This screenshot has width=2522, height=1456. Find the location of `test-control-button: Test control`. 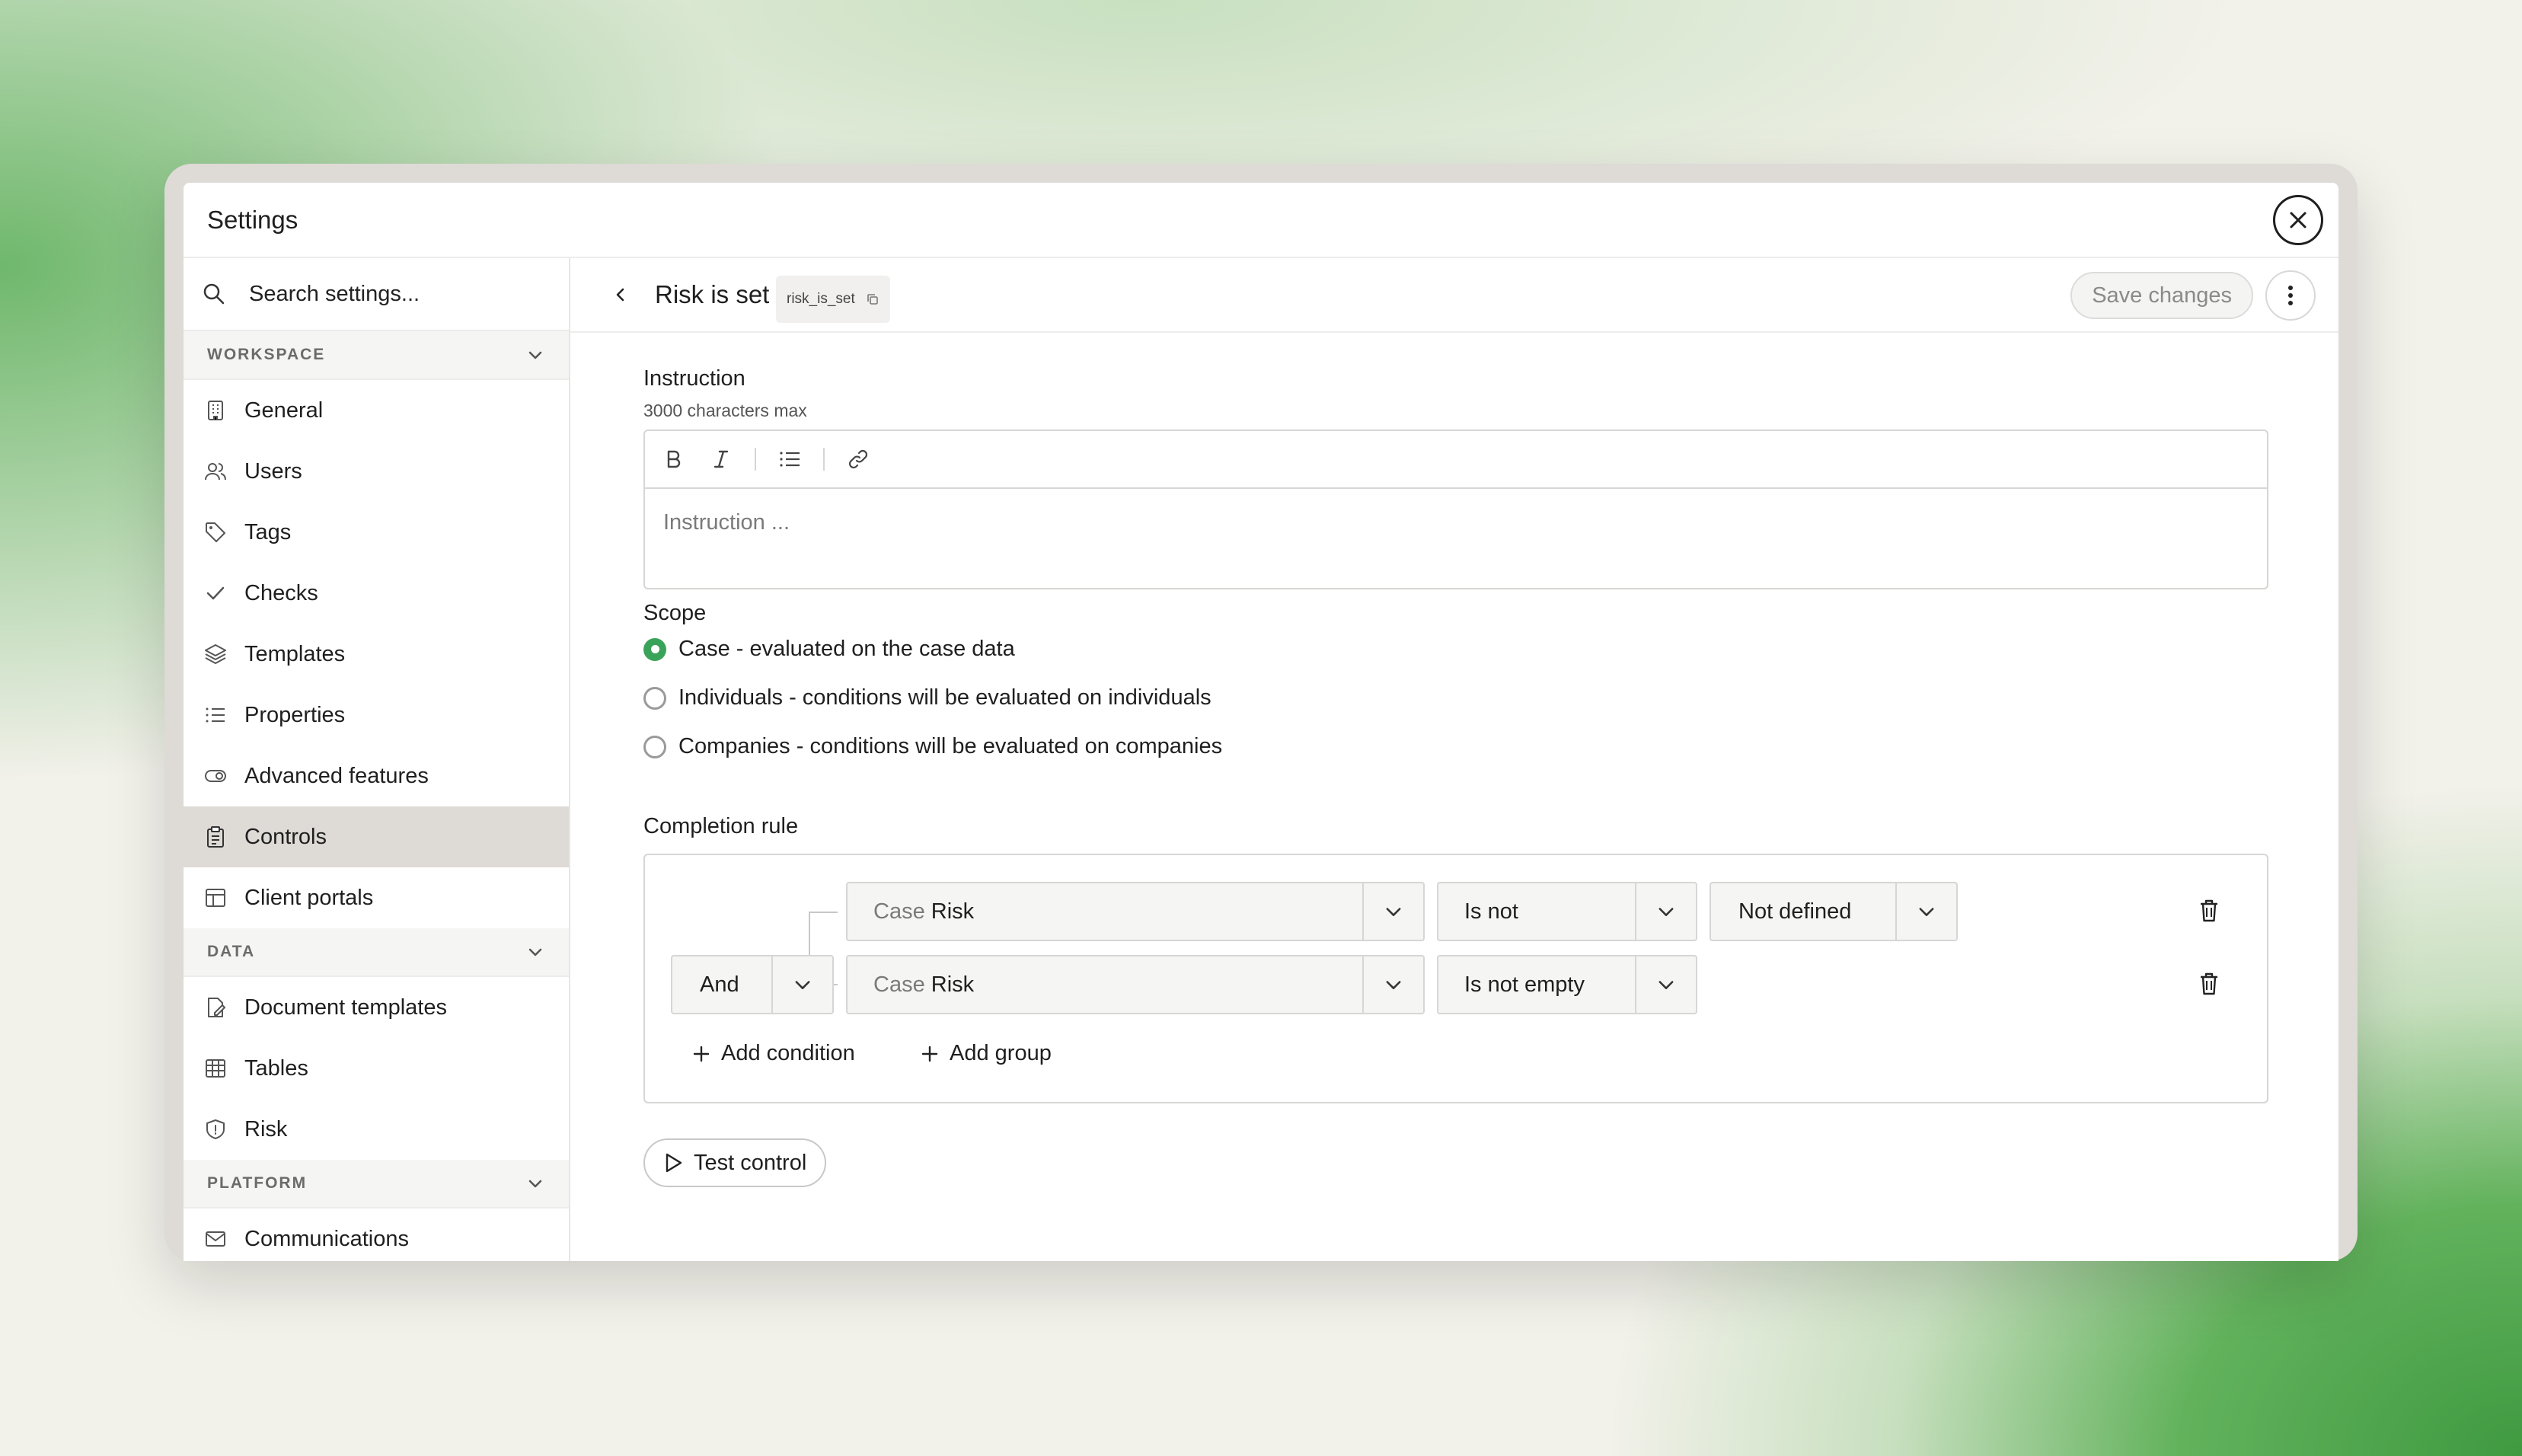

test-control-button: Test control is located at coordinates (735, 1162).